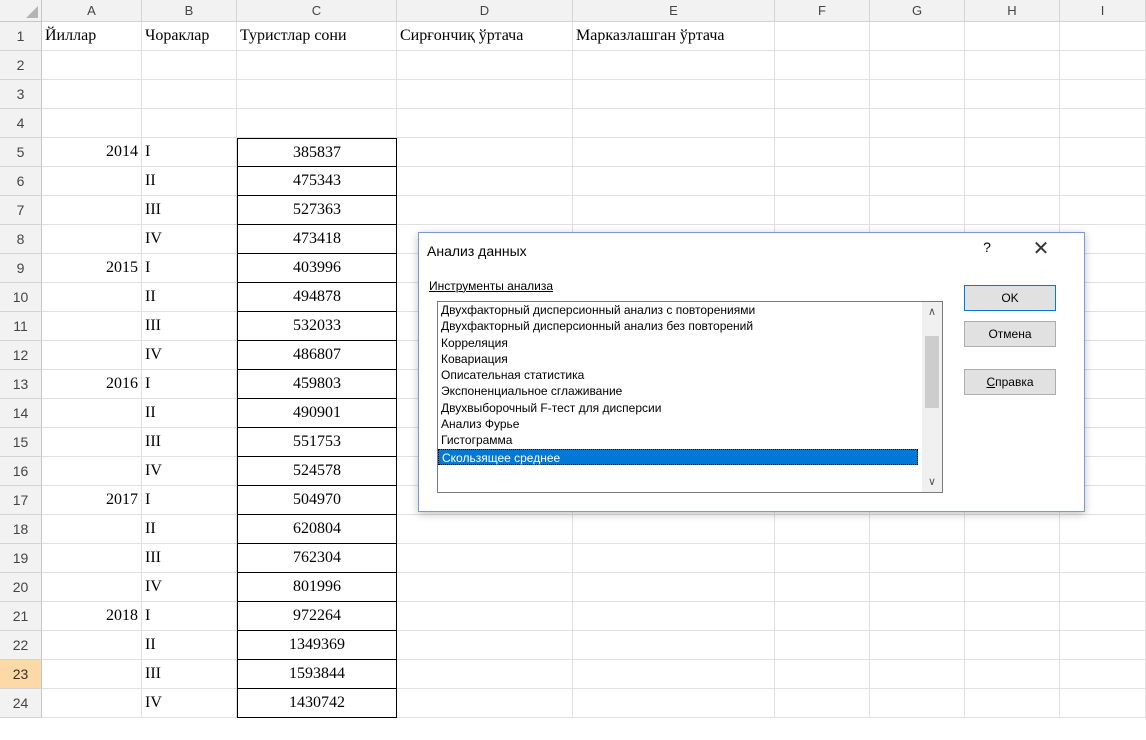 This screenshot has width=1146, height=740. I want to click on tourists-cell: 504970, so click(317, 500).